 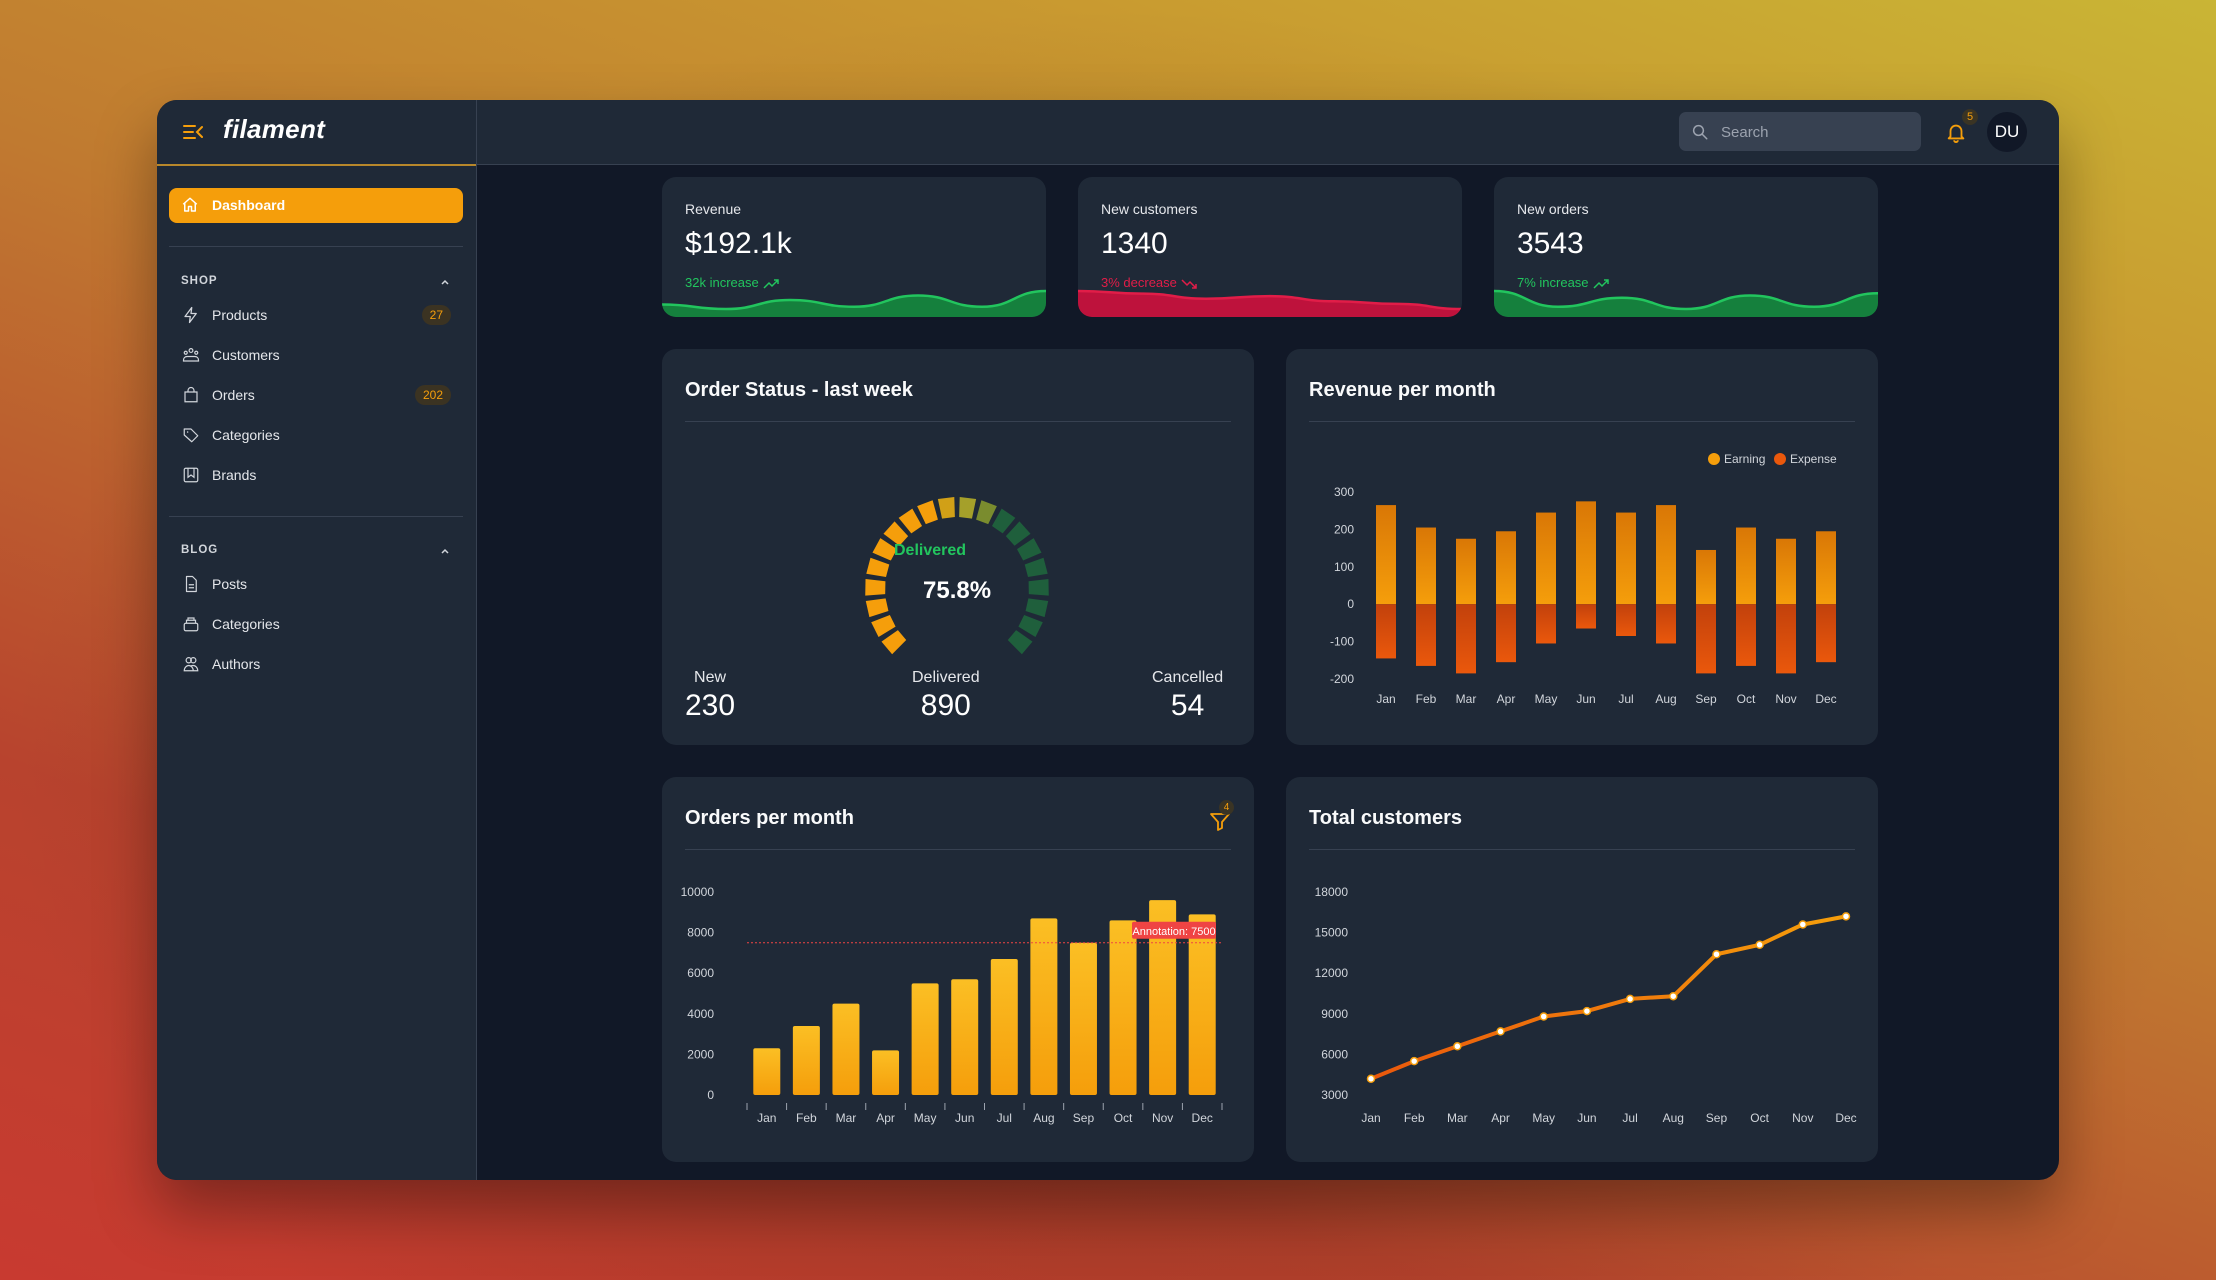 What do you see at coordinates (1187, 696) in the screenshot?
I see `status-cancelled: Cancelled 54` at bounding box center [1187, 696].